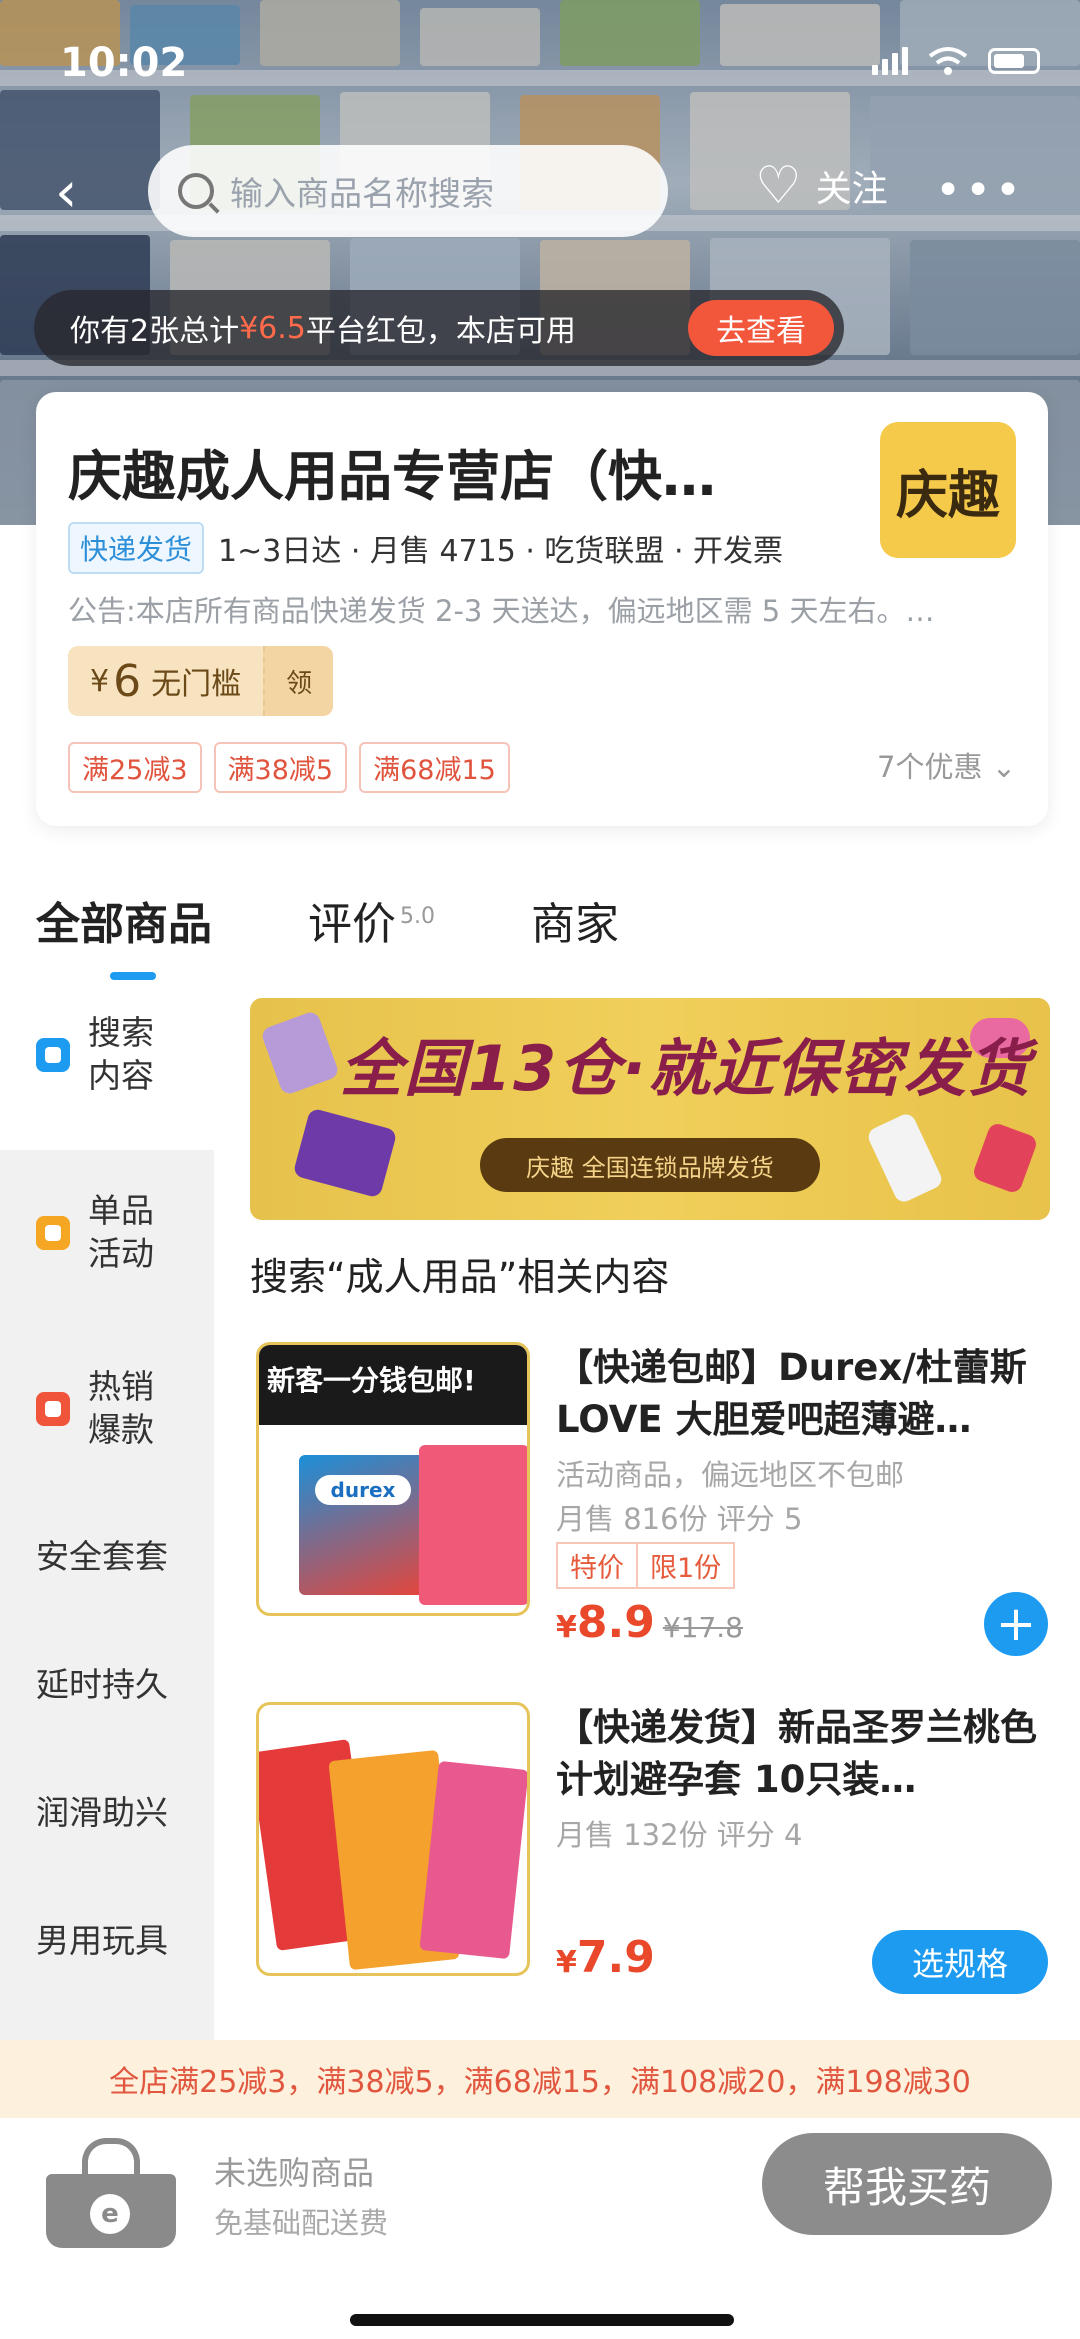  I want to click on activity-icon, so click(53, 1232).